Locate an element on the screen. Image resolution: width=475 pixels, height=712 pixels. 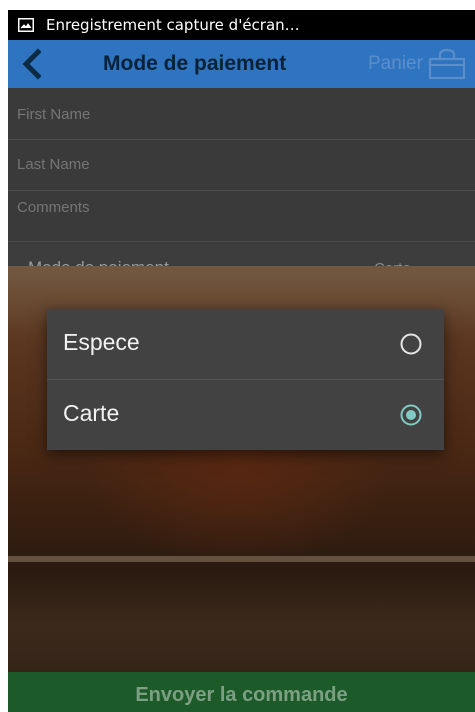
shopping-bag-icon is located at coordinates (447, 64).